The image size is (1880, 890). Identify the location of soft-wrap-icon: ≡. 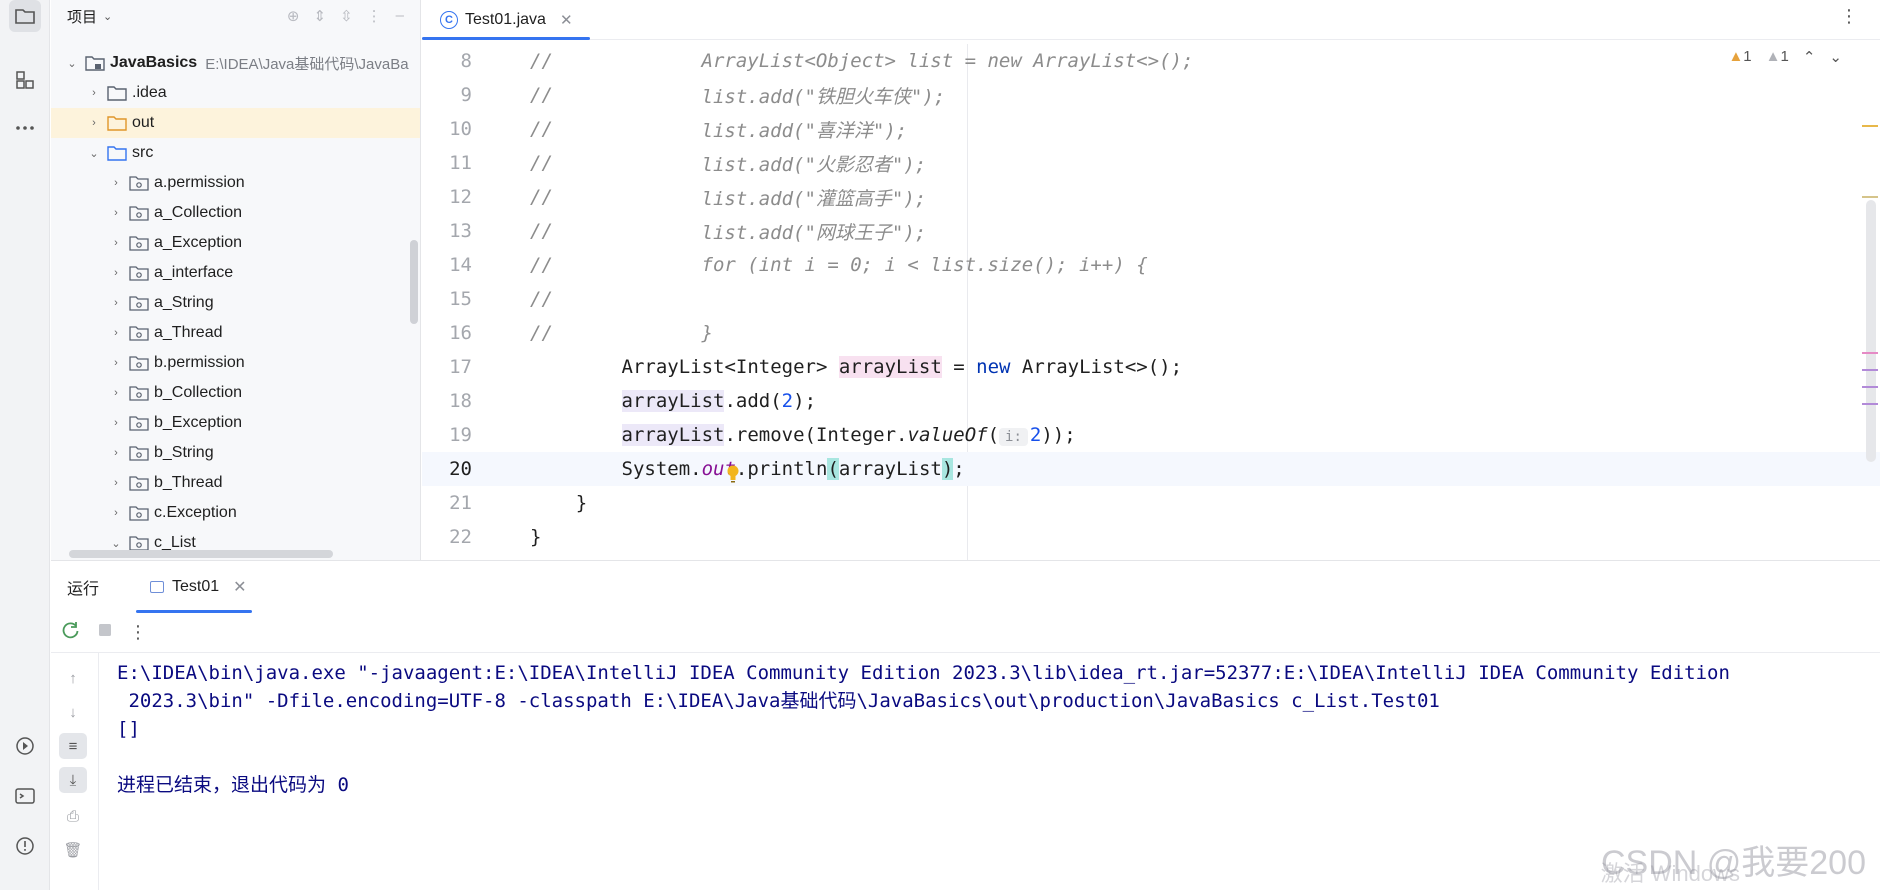
(73, 746).